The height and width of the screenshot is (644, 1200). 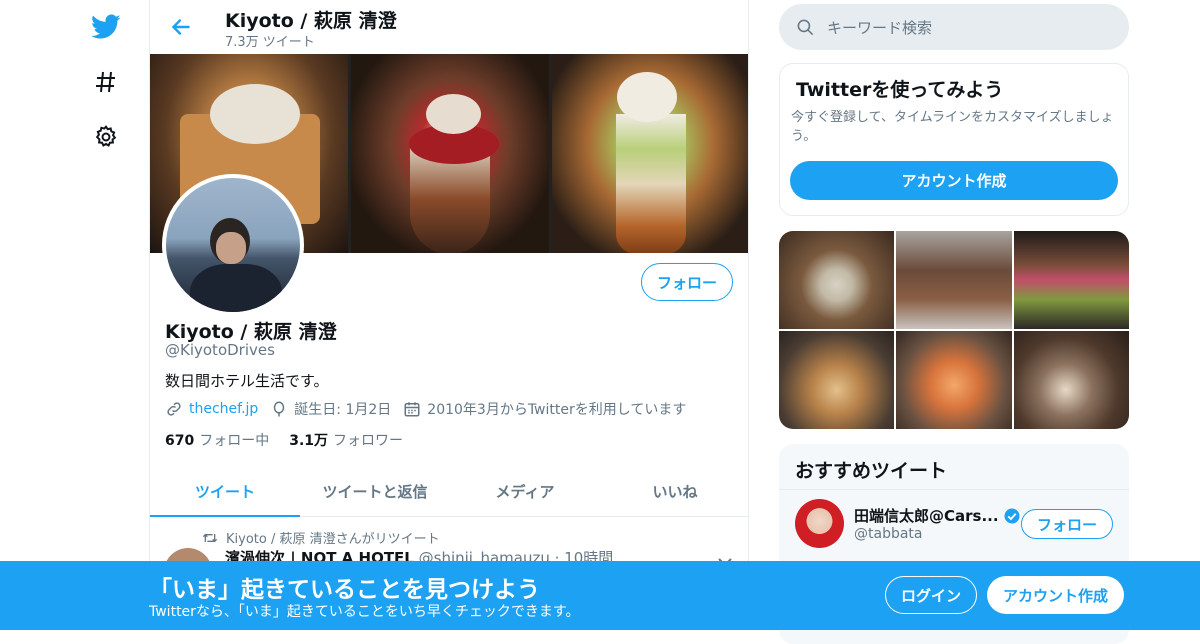 I want to click on tab-tweets: ツイート, so click(x=225, y=491).